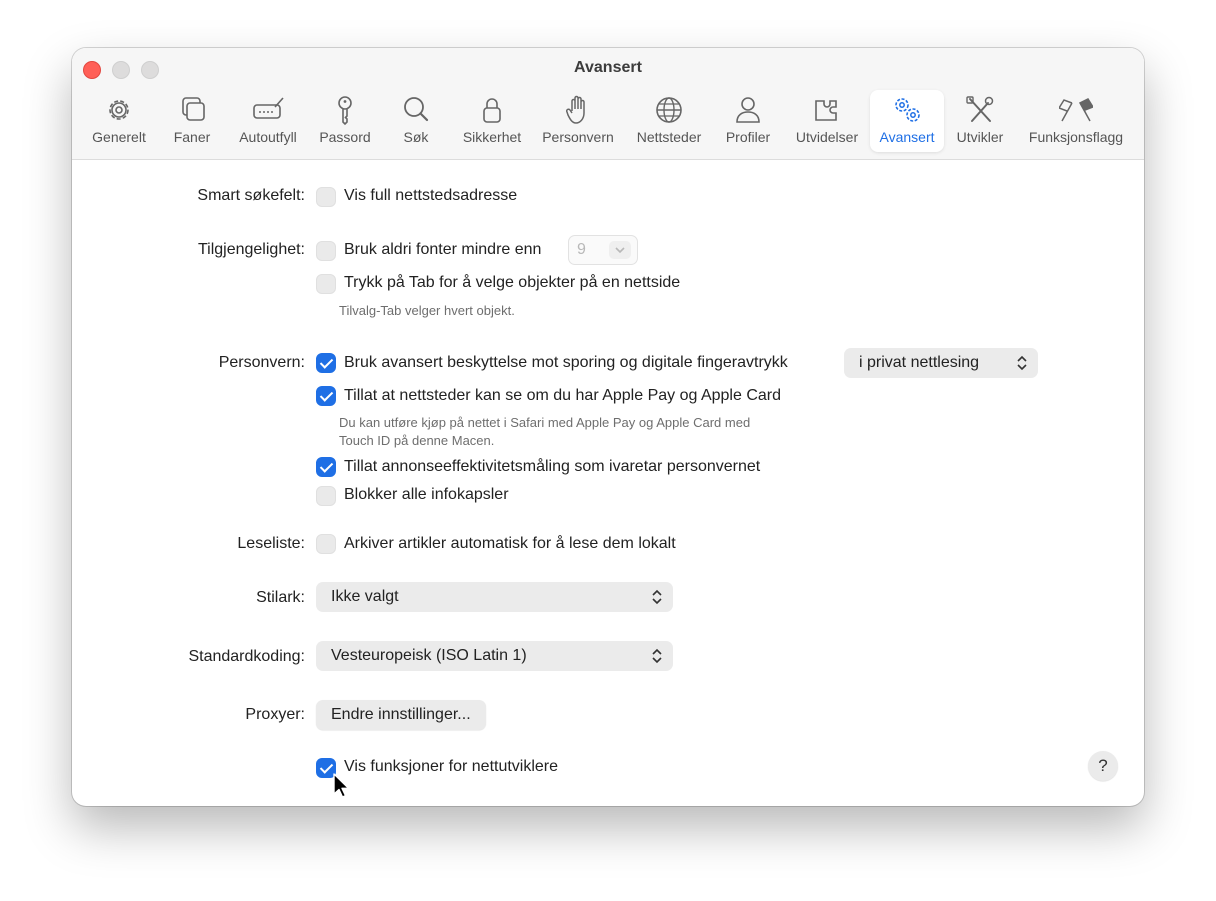 The height and width of the screenshot is (901, 1216). I want to click on accessibility-label: Tilgjengelighet:, so click(251, 249).